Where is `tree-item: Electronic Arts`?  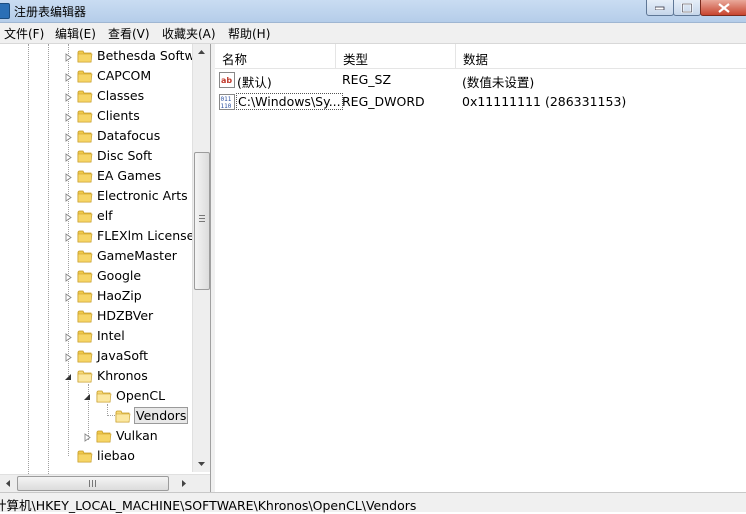
tree-item: Electronic Arts is located at coordinates (105, 196).